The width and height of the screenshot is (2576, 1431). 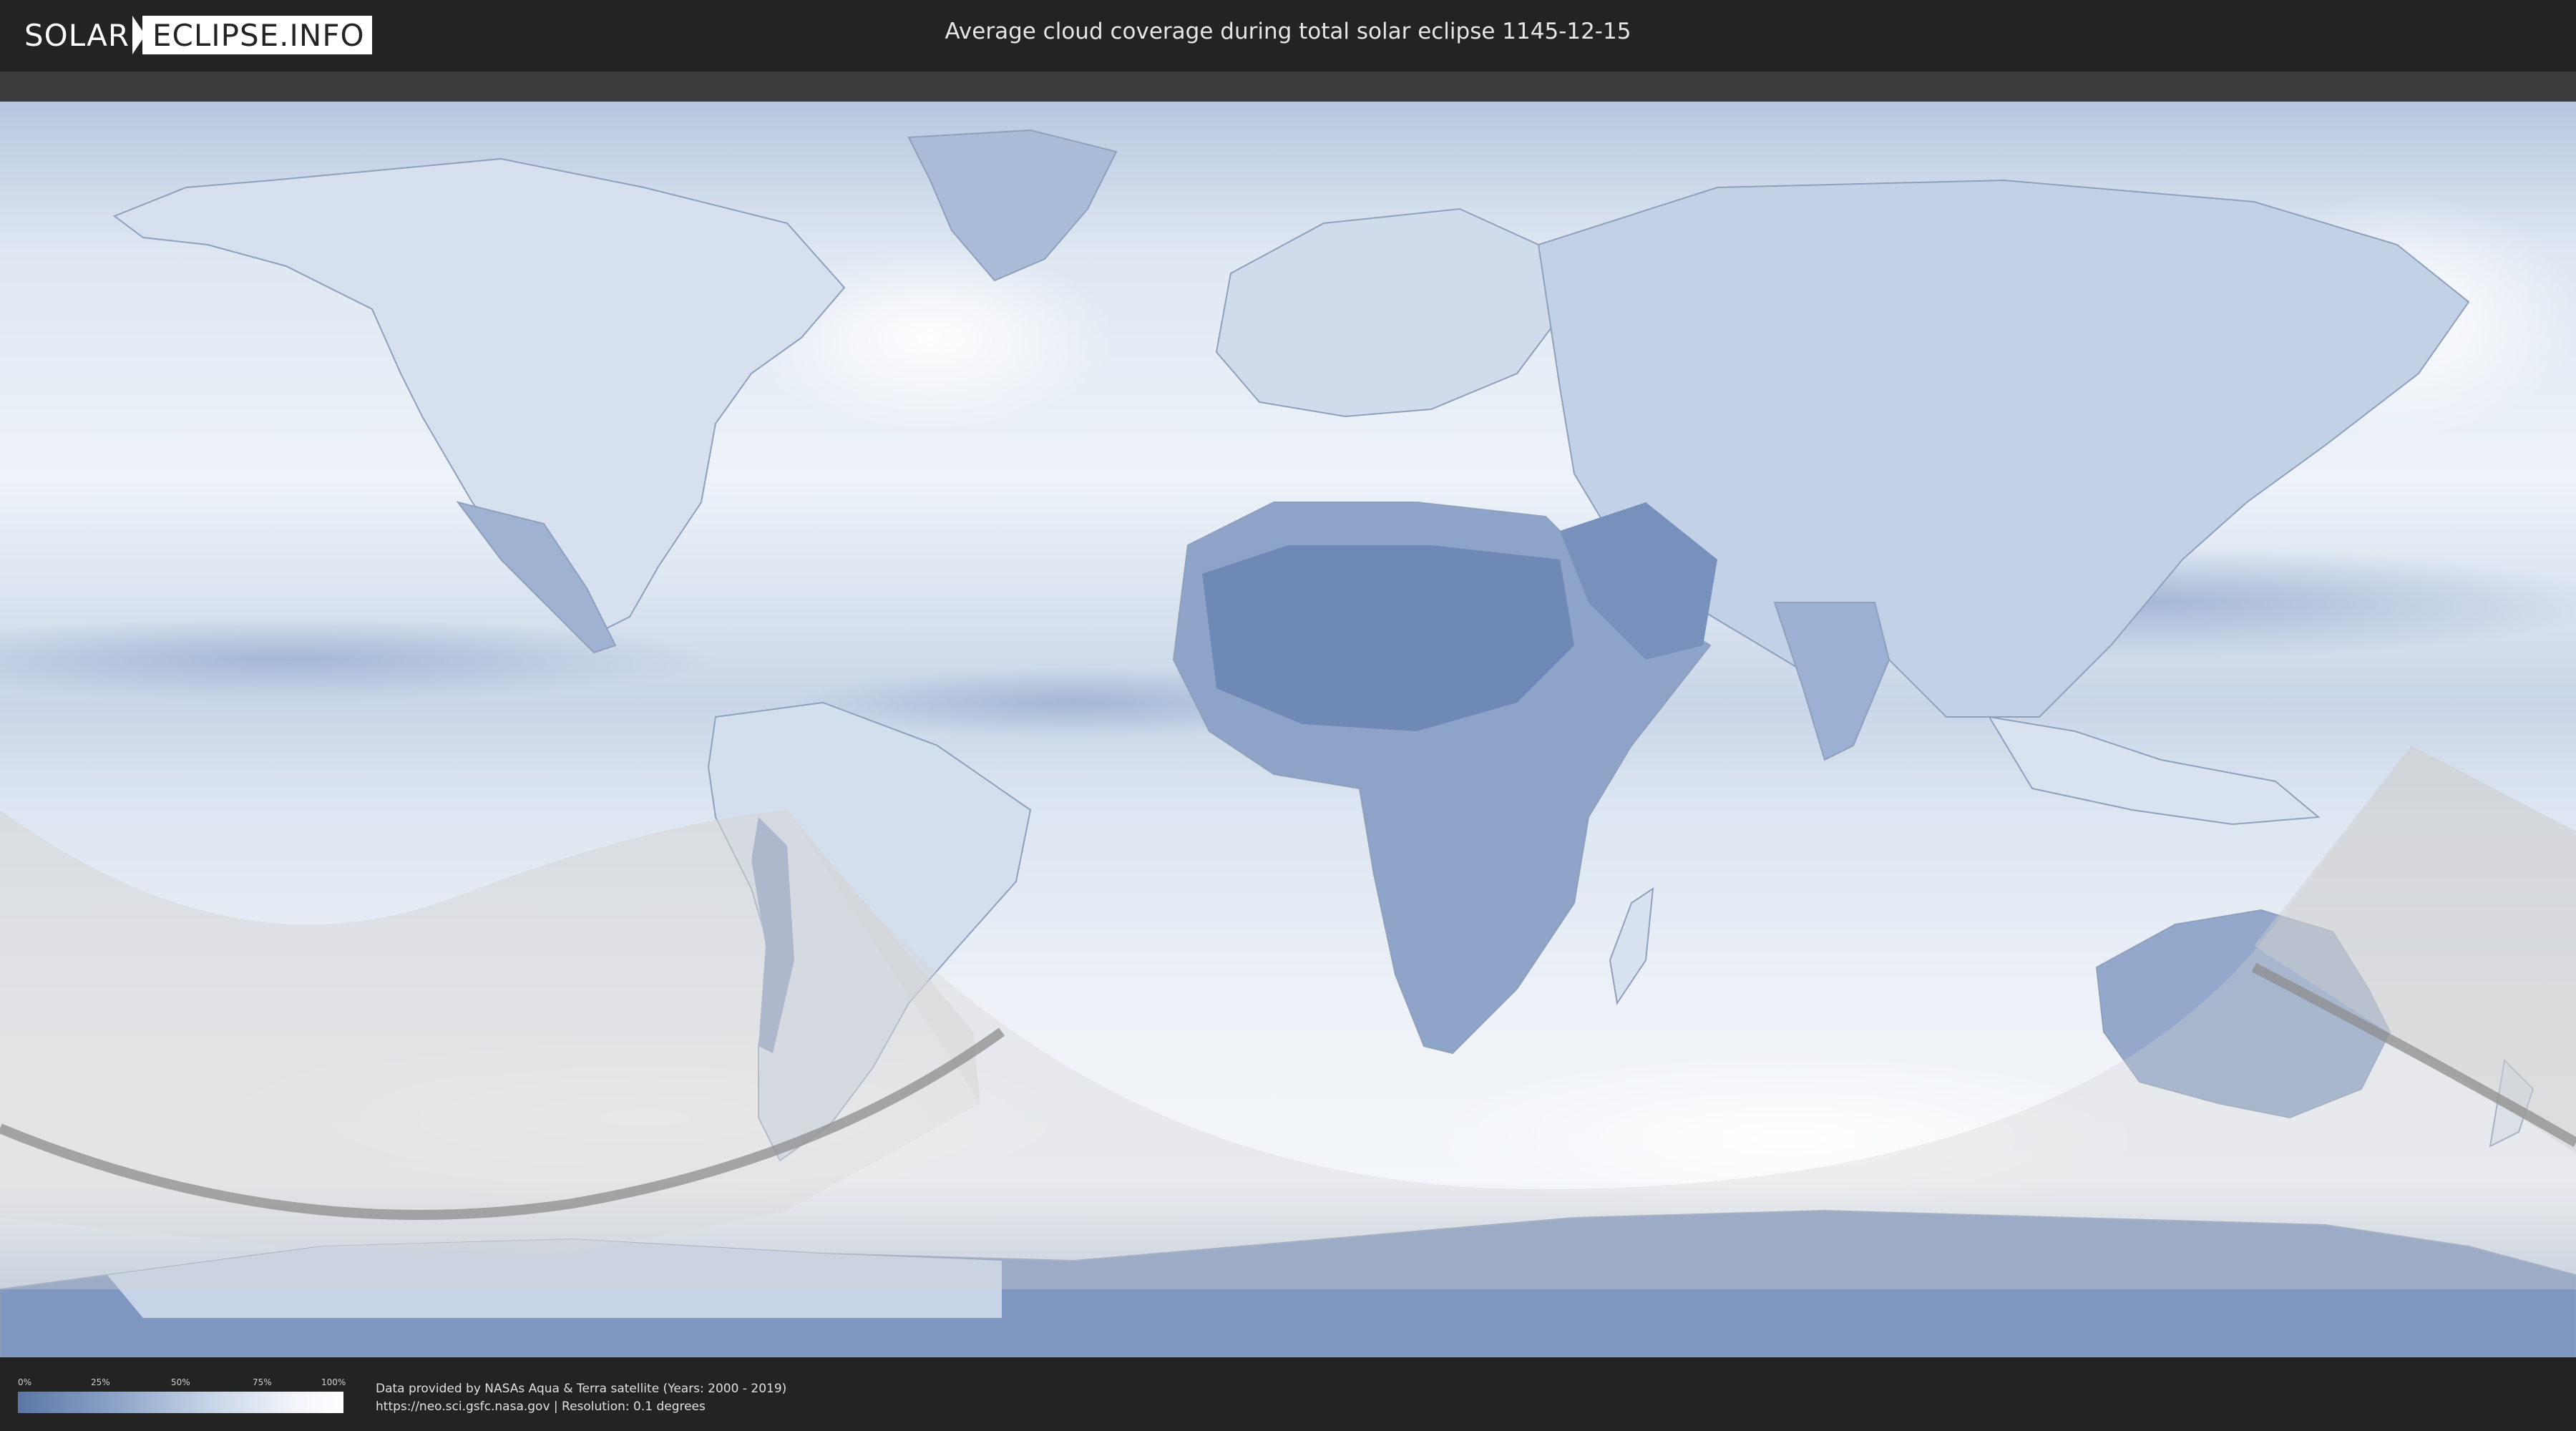 What do you see at coordinates (100, 1382) in the screenshot?
I see `legend-tick-25: 25%` at bounding box center [100, 1382].